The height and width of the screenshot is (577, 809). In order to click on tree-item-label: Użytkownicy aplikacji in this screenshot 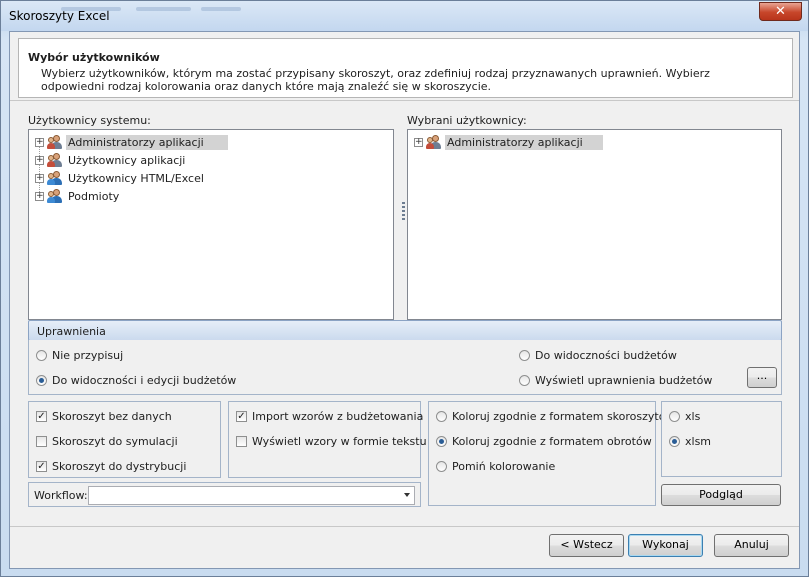, I will do `click(127, 160)`.